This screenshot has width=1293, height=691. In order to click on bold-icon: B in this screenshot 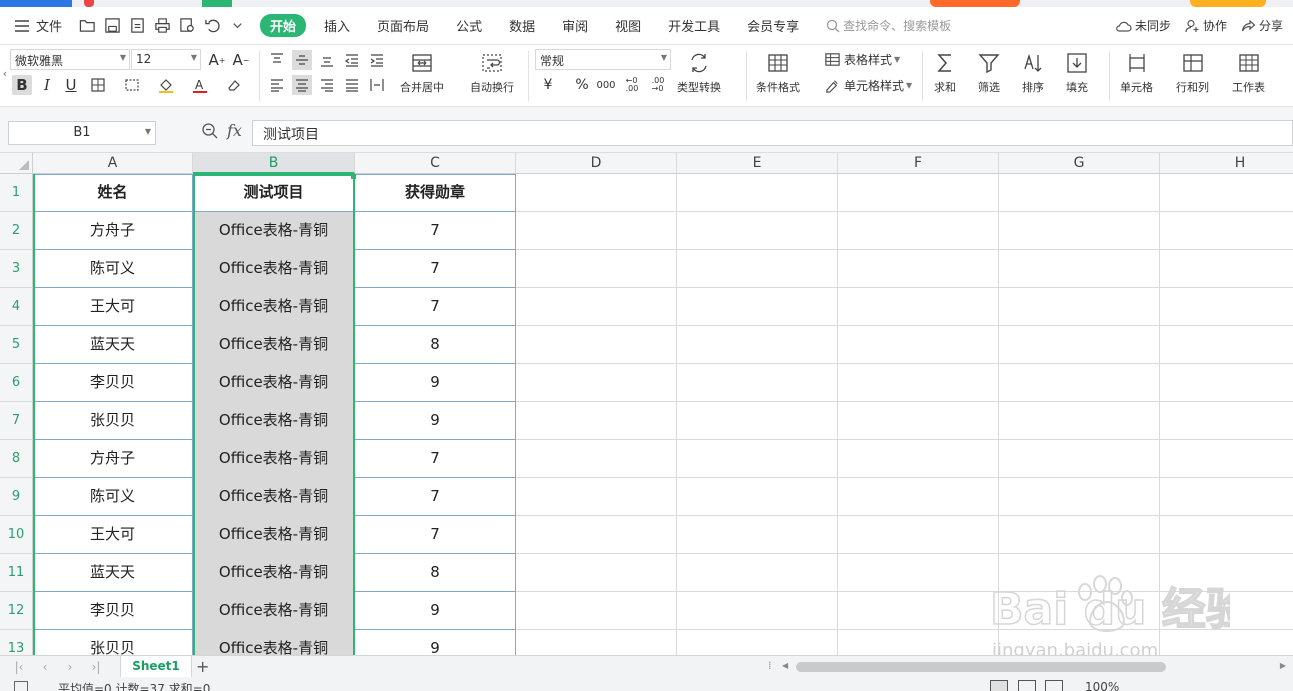, I will do `click(22, 85)`.